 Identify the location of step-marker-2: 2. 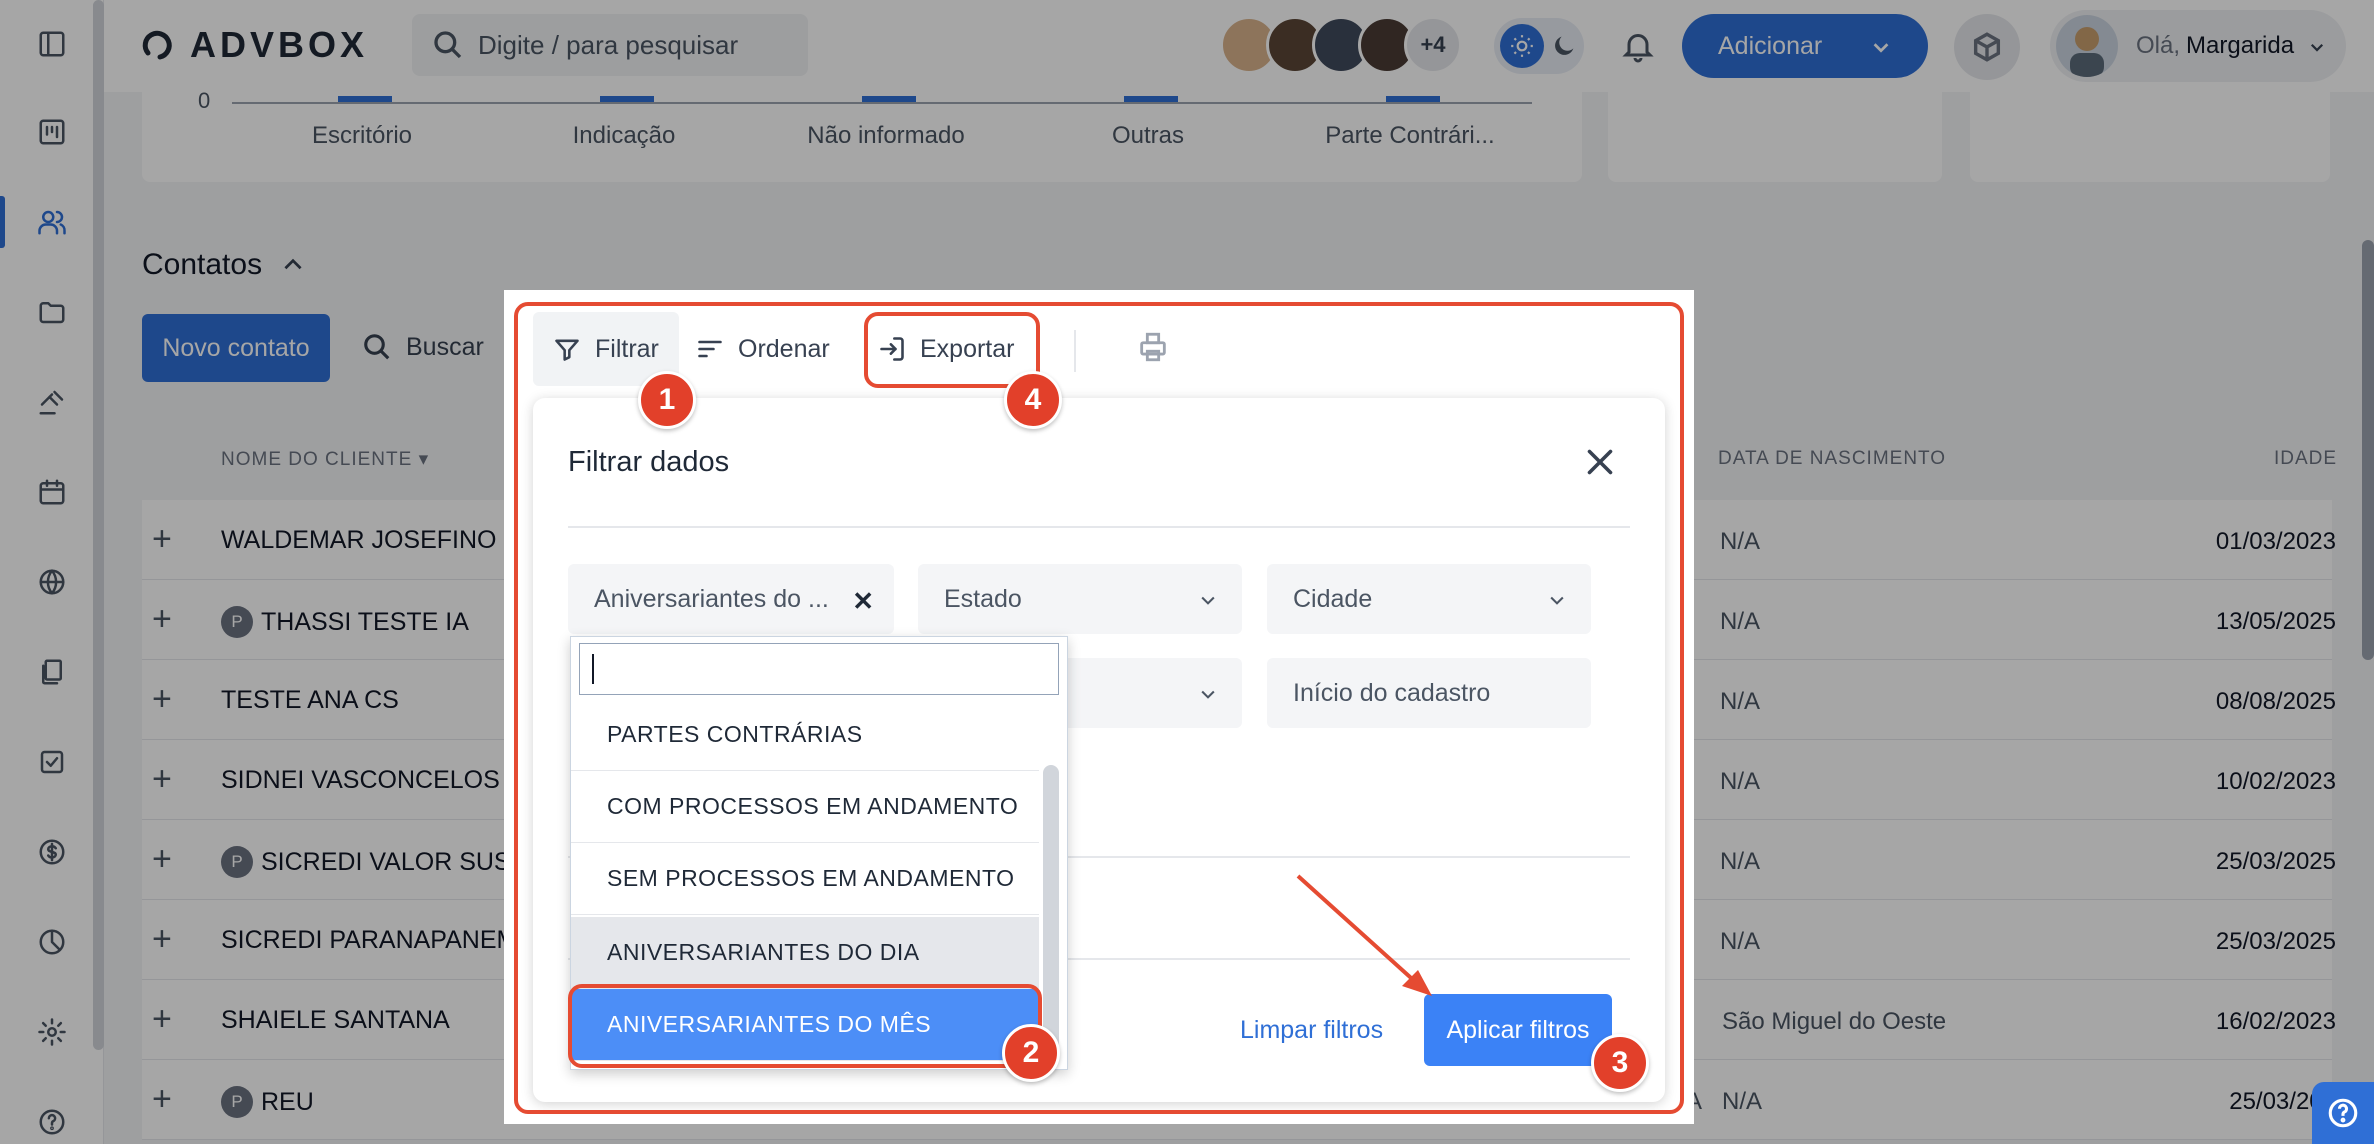
(1031, 1053).